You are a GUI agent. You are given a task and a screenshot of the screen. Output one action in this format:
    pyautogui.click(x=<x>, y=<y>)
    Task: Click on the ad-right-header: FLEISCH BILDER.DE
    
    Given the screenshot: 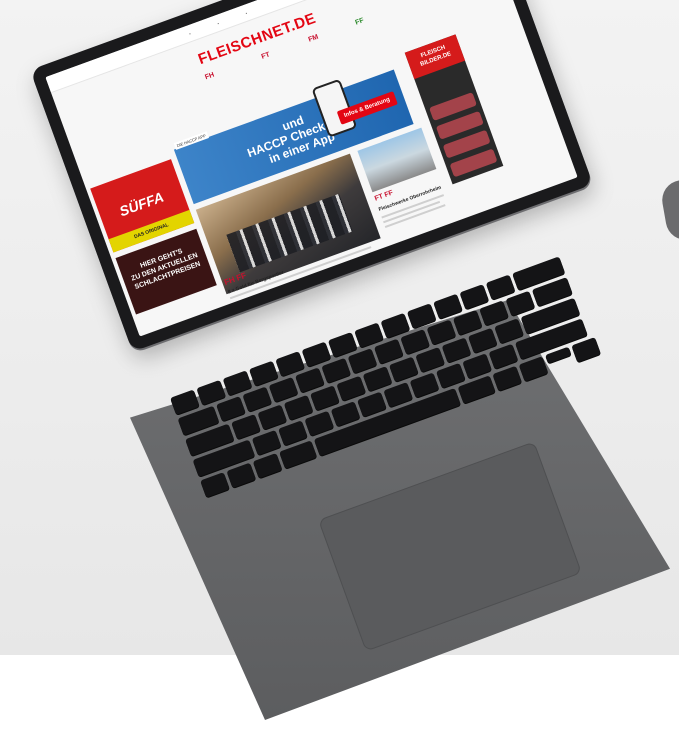 What is the action you would take?
    pyautogui.click(x=435, y=57)
    